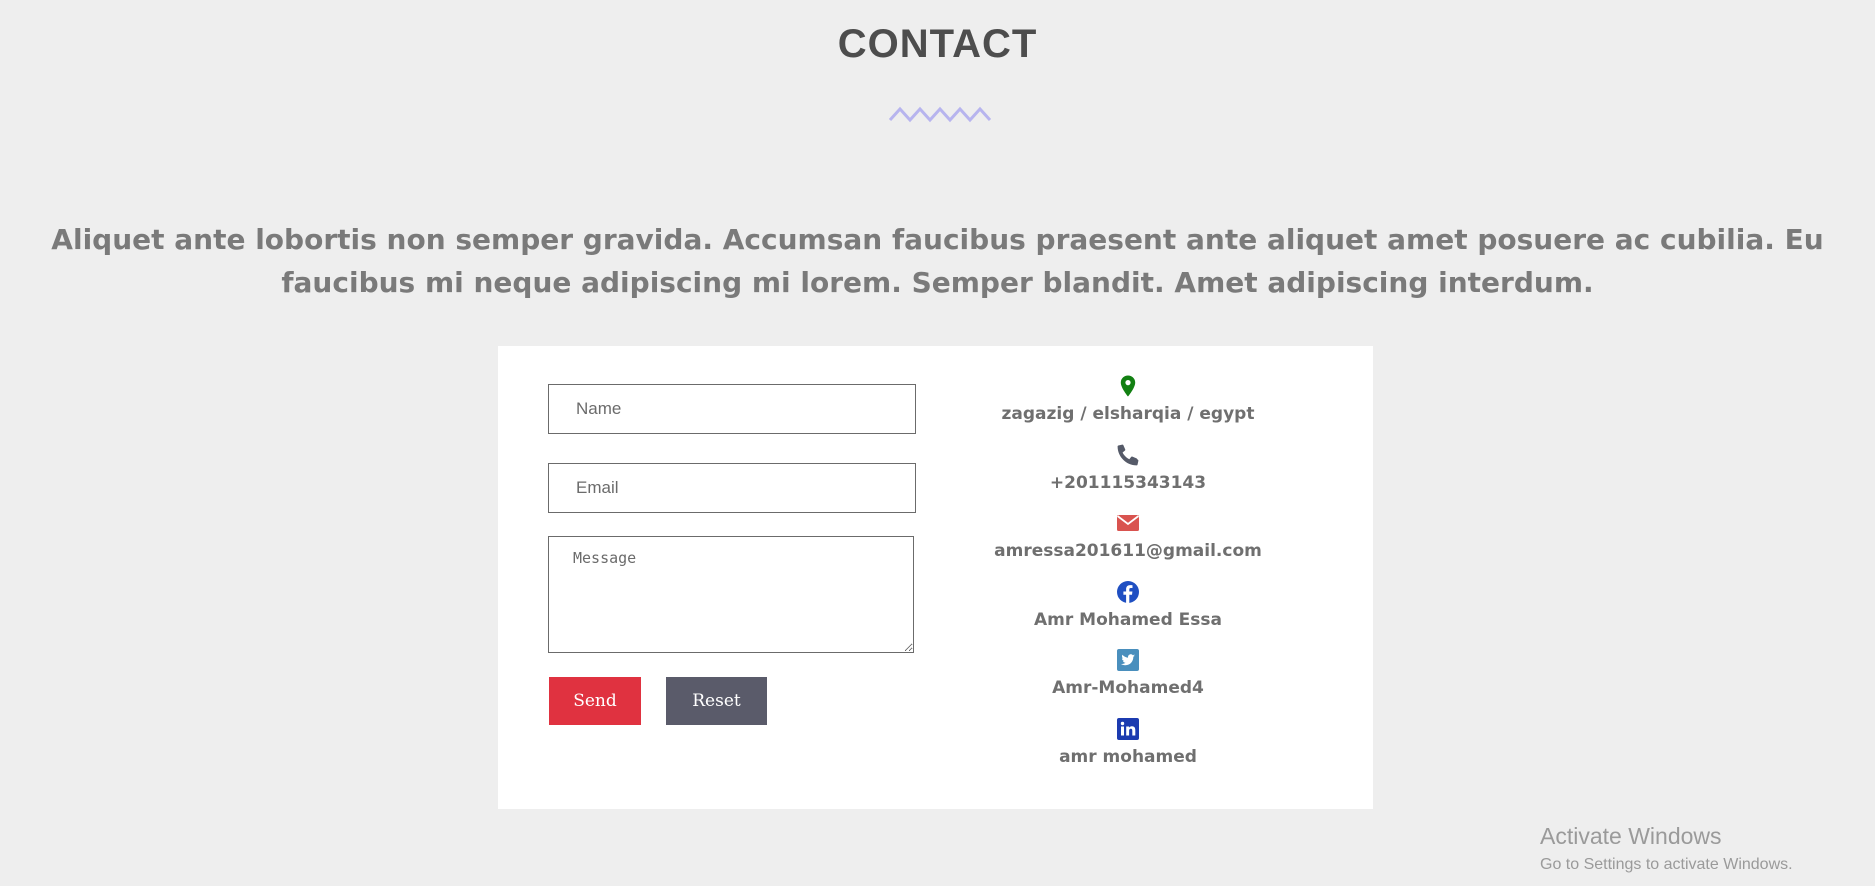 Image resolution: width=1875 pixels, height=886 pixels. I want to click on send-button: Send, so click(595, 701).